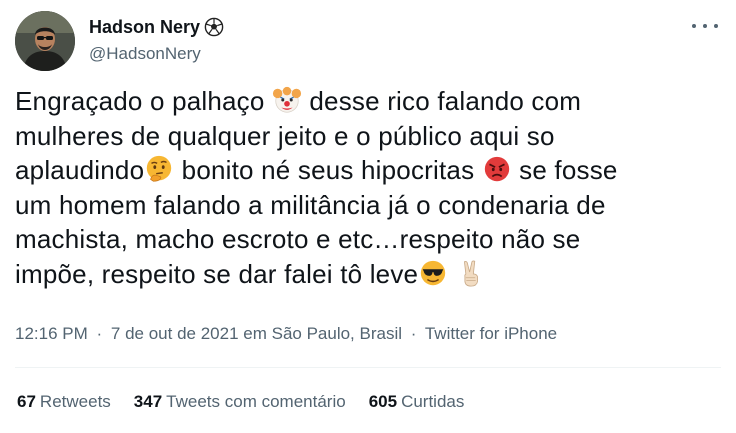  I want to click on sunglasses-face-icon, so click(433, 273).